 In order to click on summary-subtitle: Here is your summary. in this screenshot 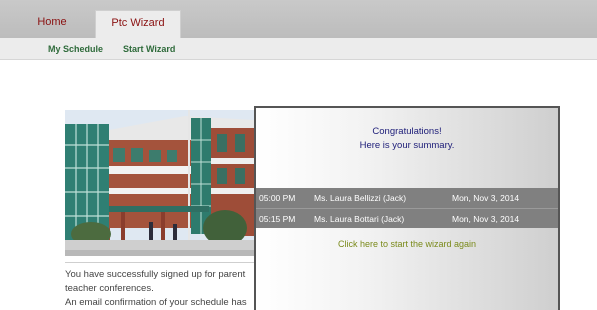, I will do `click(407, 145)`.